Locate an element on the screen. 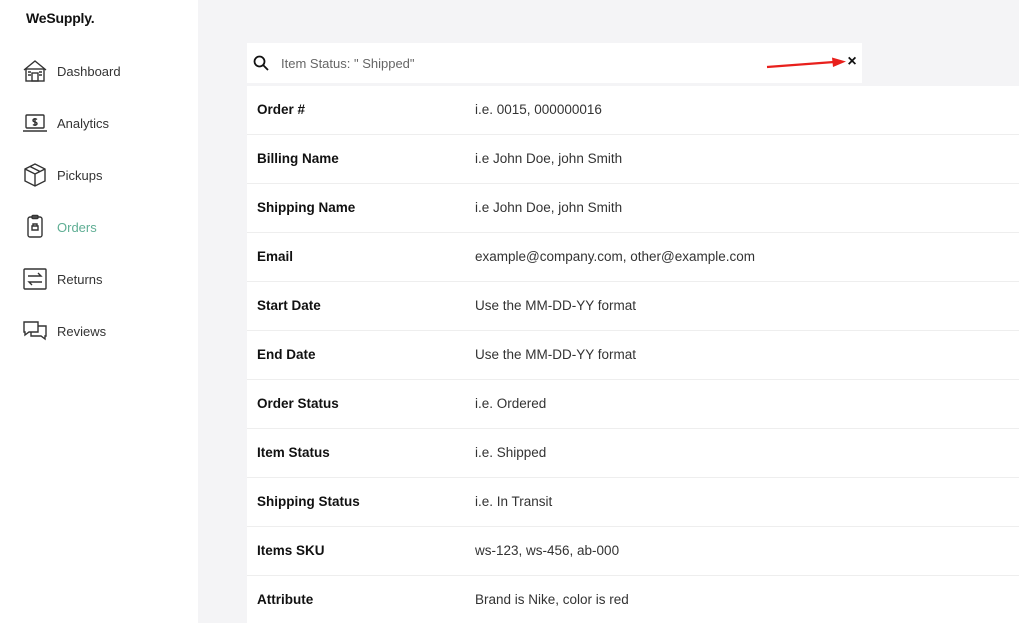 This screenshot has height=623, width=1019. sidebar-item-analytics: Analytics is located at coordinates (99, 123).